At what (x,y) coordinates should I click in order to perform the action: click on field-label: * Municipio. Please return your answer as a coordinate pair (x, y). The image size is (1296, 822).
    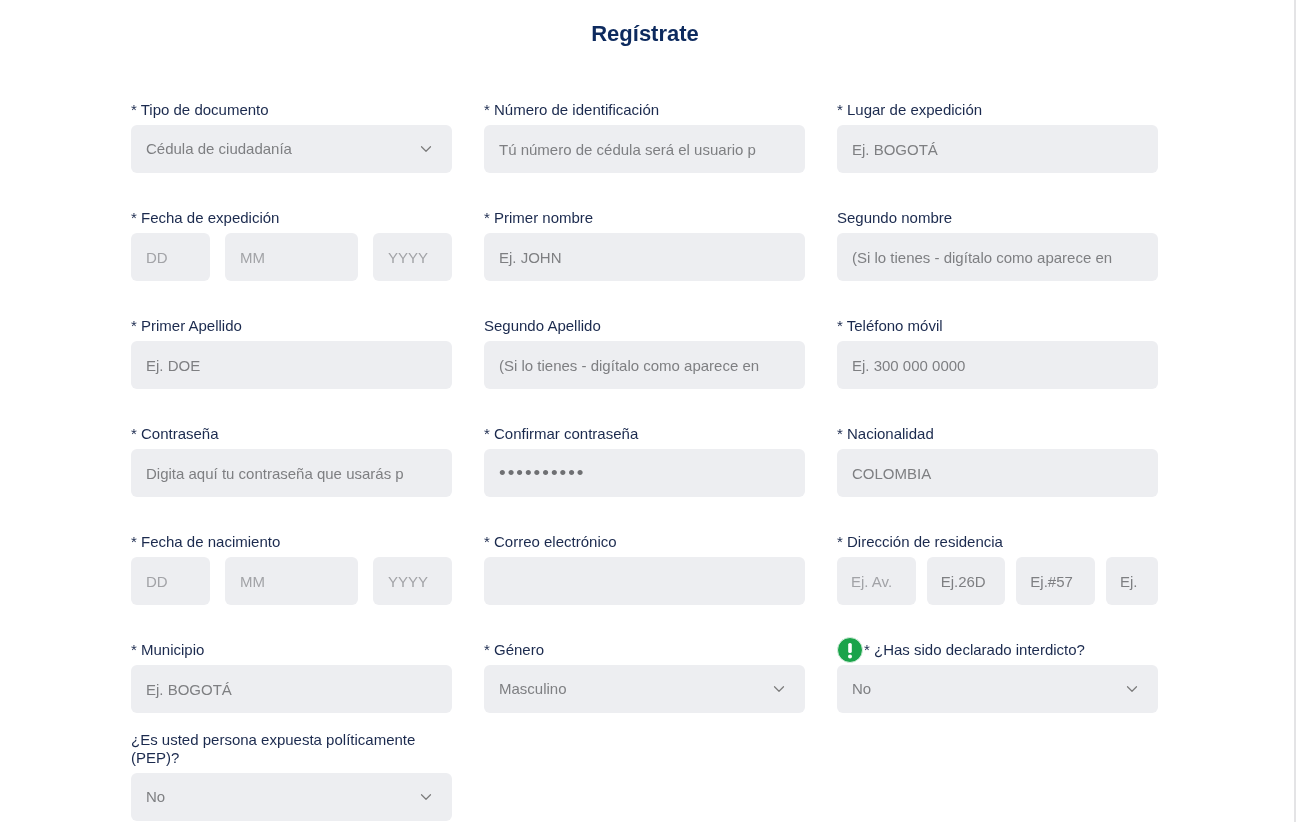
    Looking at the image, I should click on (168, 650).